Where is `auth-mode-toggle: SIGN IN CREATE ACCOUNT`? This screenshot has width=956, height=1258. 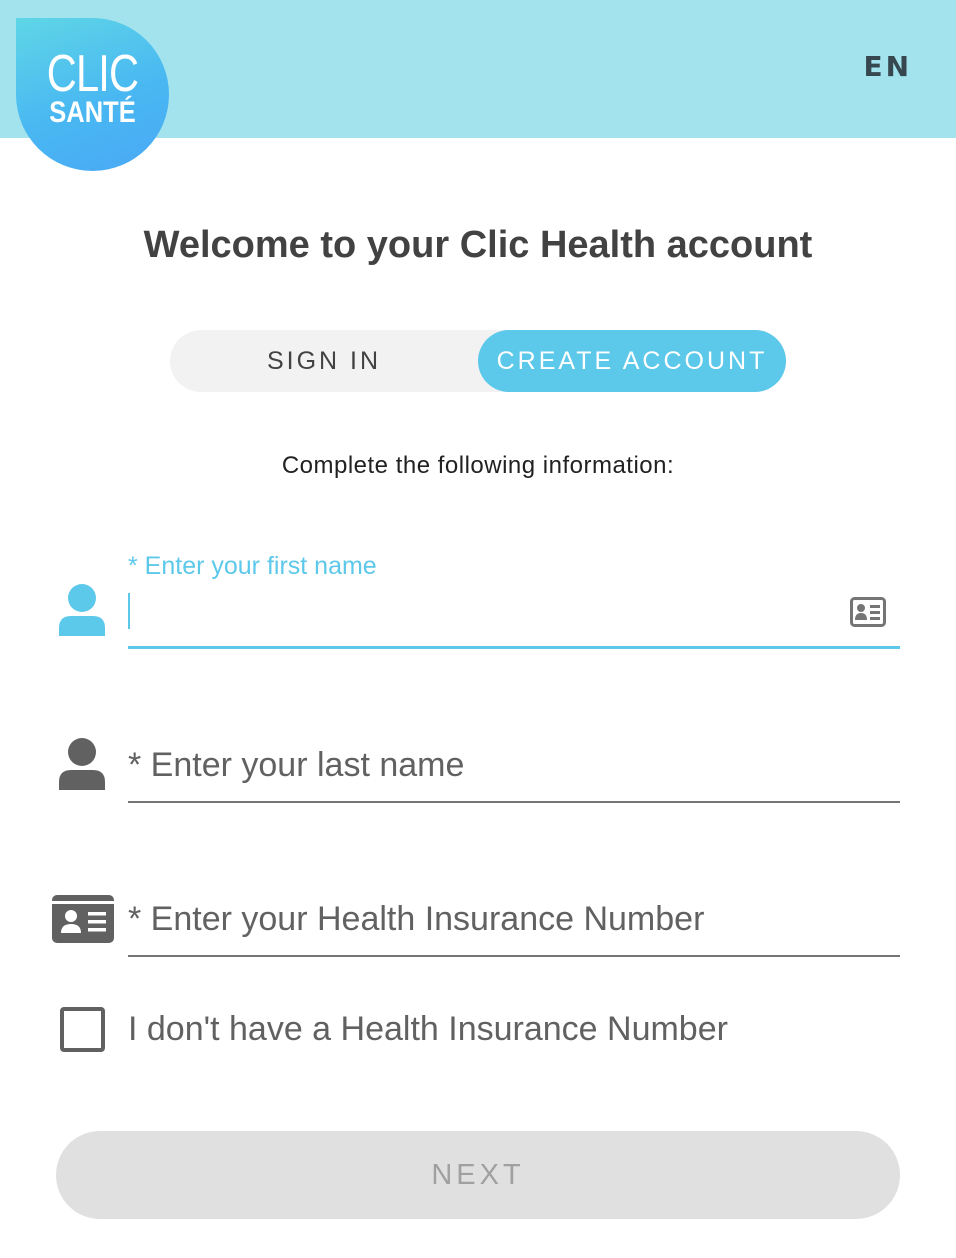 auth-mode-toggle: SIGN IN CREATE ACCOUNT is located at coordinates (478, 361).